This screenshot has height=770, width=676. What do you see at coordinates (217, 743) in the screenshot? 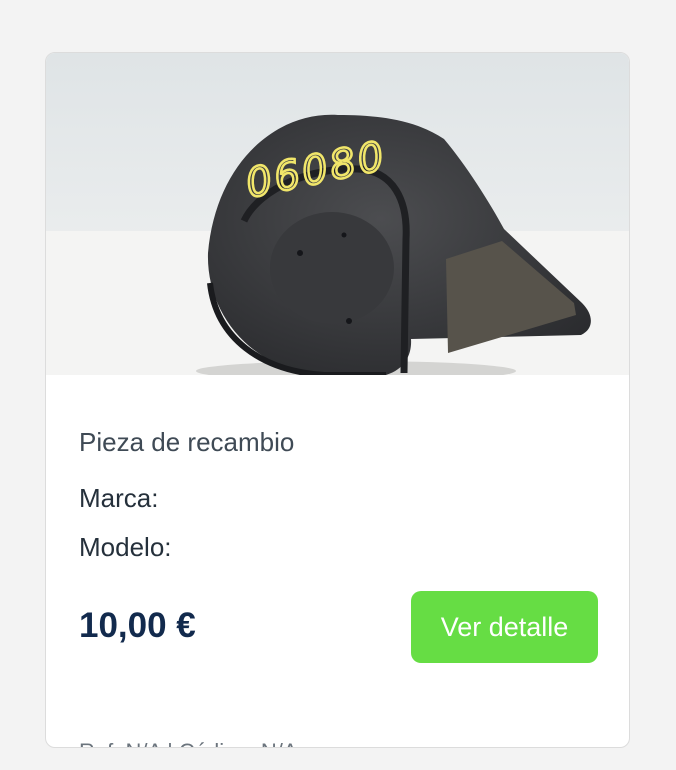
I see `code-label: Código:` at bounding box center [217, 743].